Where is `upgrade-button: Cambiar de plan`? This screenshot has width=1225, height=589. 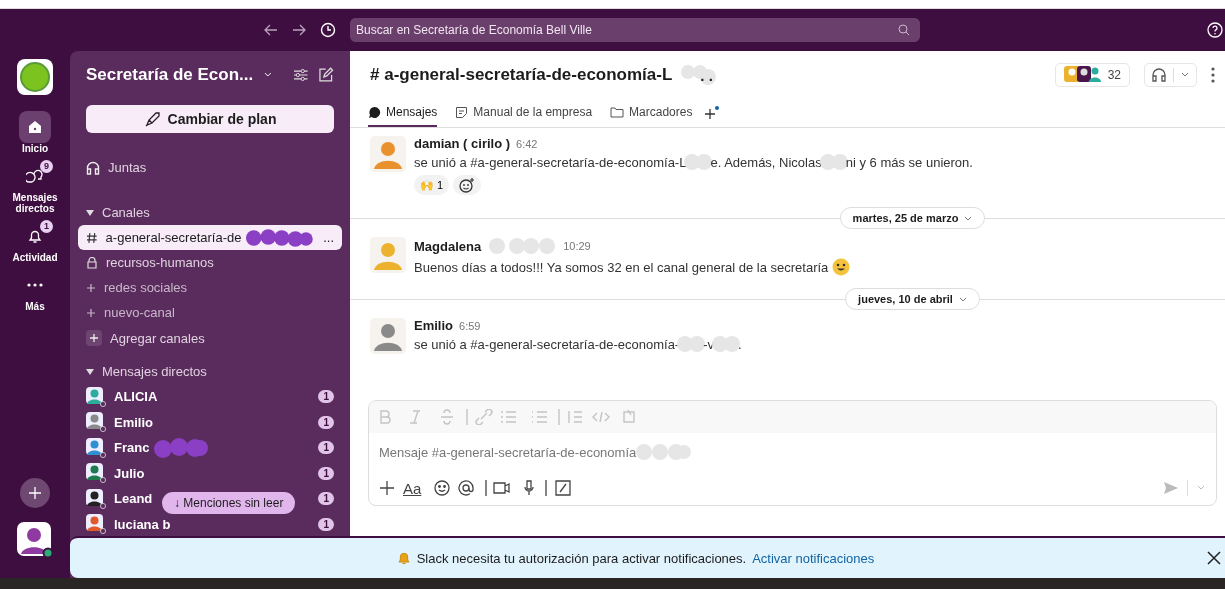
upgrade-button: Cambiar de plan is located at coordinates (210, 119).